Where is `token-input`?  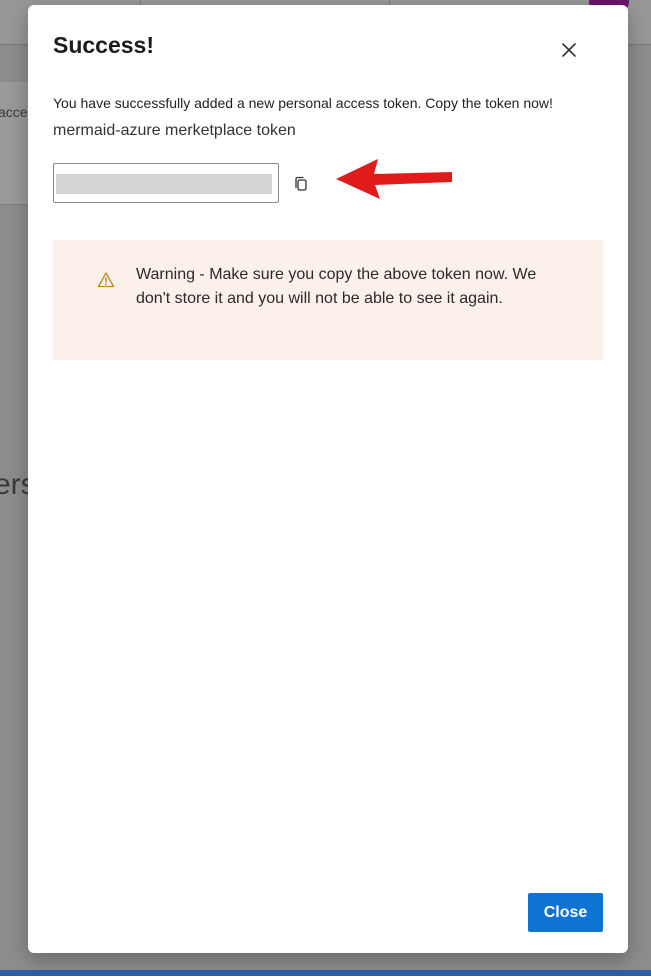 token-input is located at coordinates (166, 183).